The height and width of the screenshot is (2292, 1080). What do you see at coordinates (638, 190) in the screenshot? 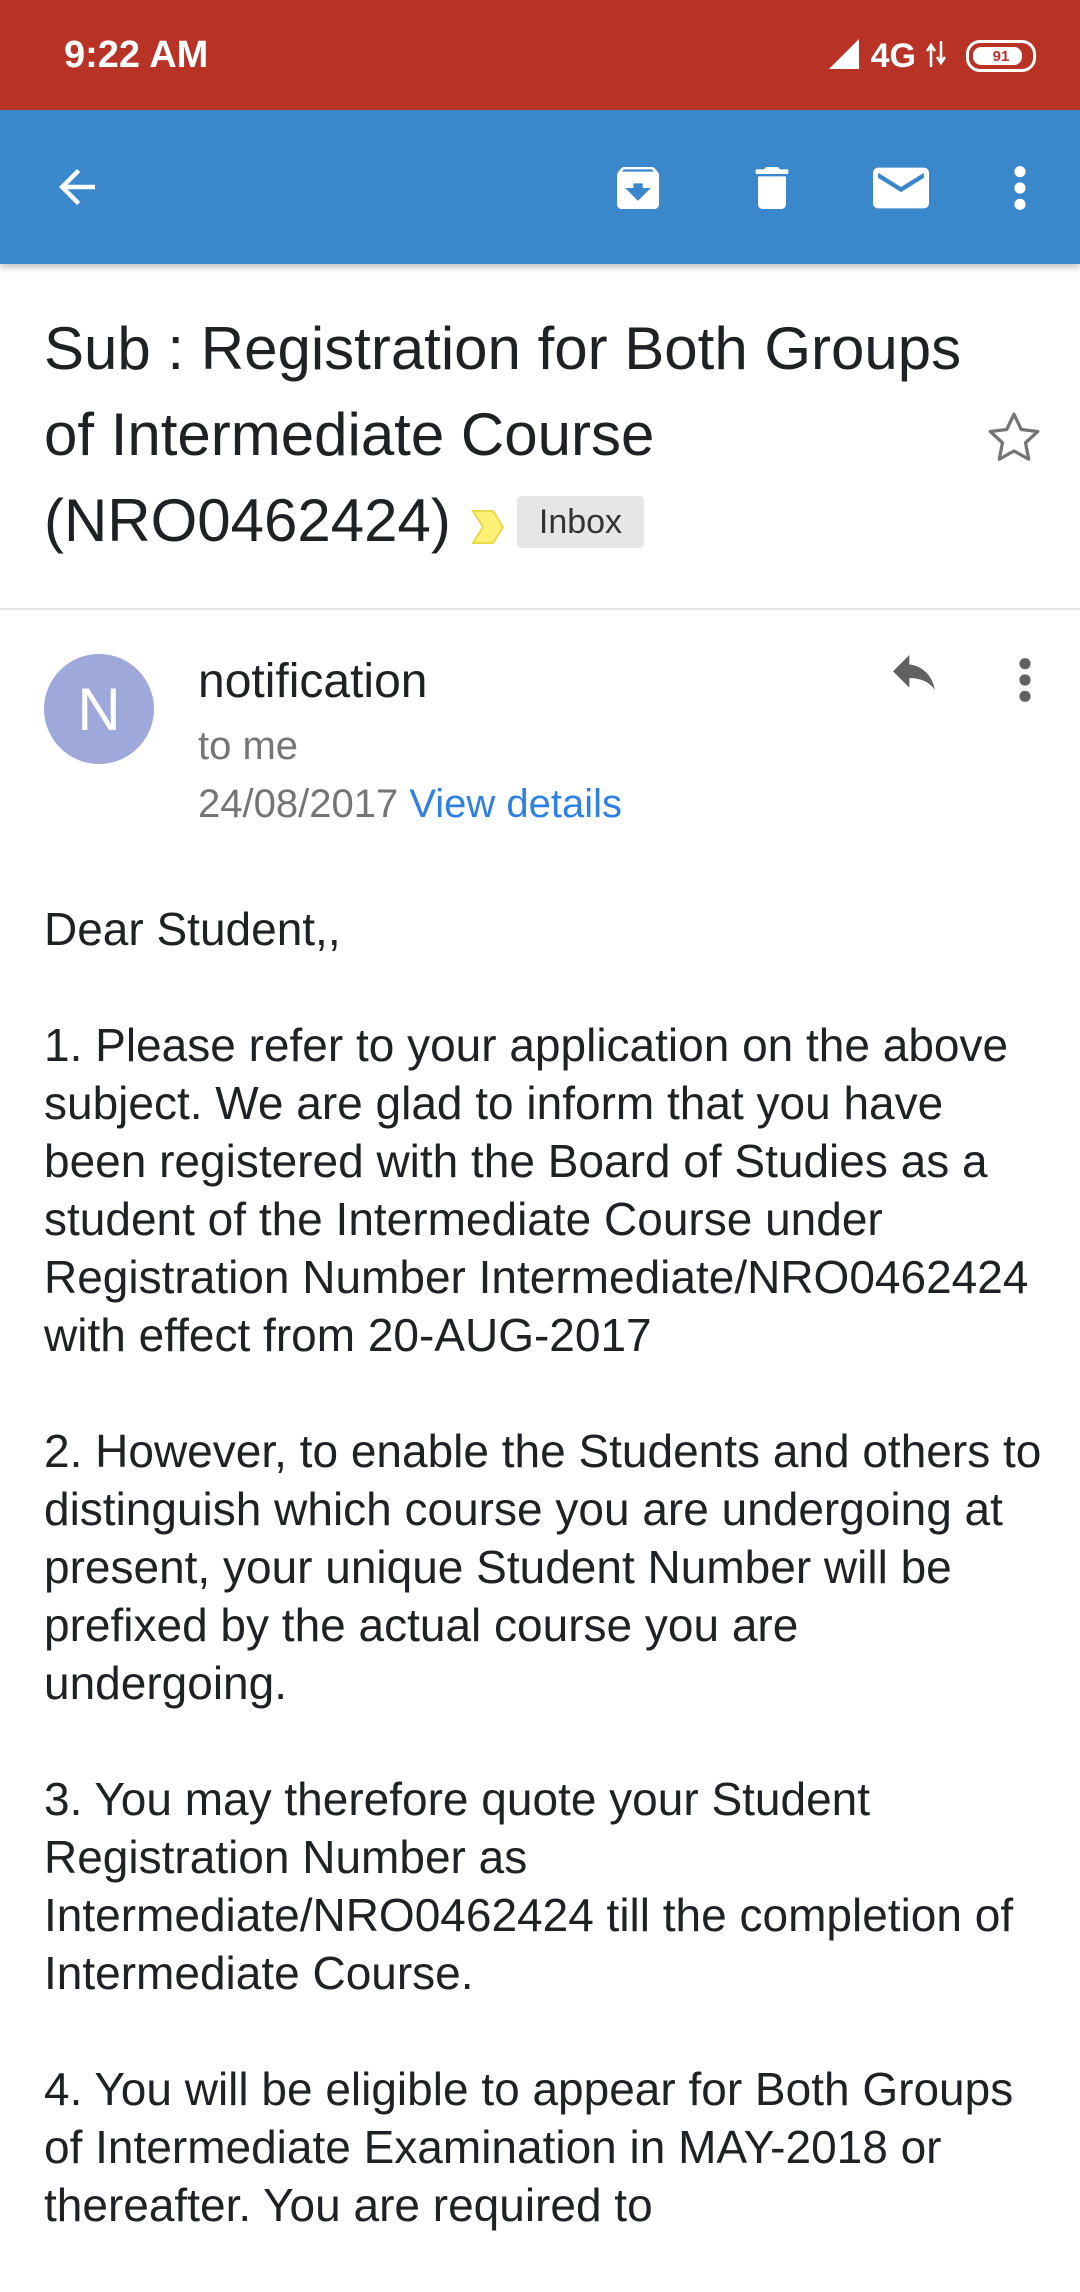
I see `archive-icon` at bounding box center [638, 190].